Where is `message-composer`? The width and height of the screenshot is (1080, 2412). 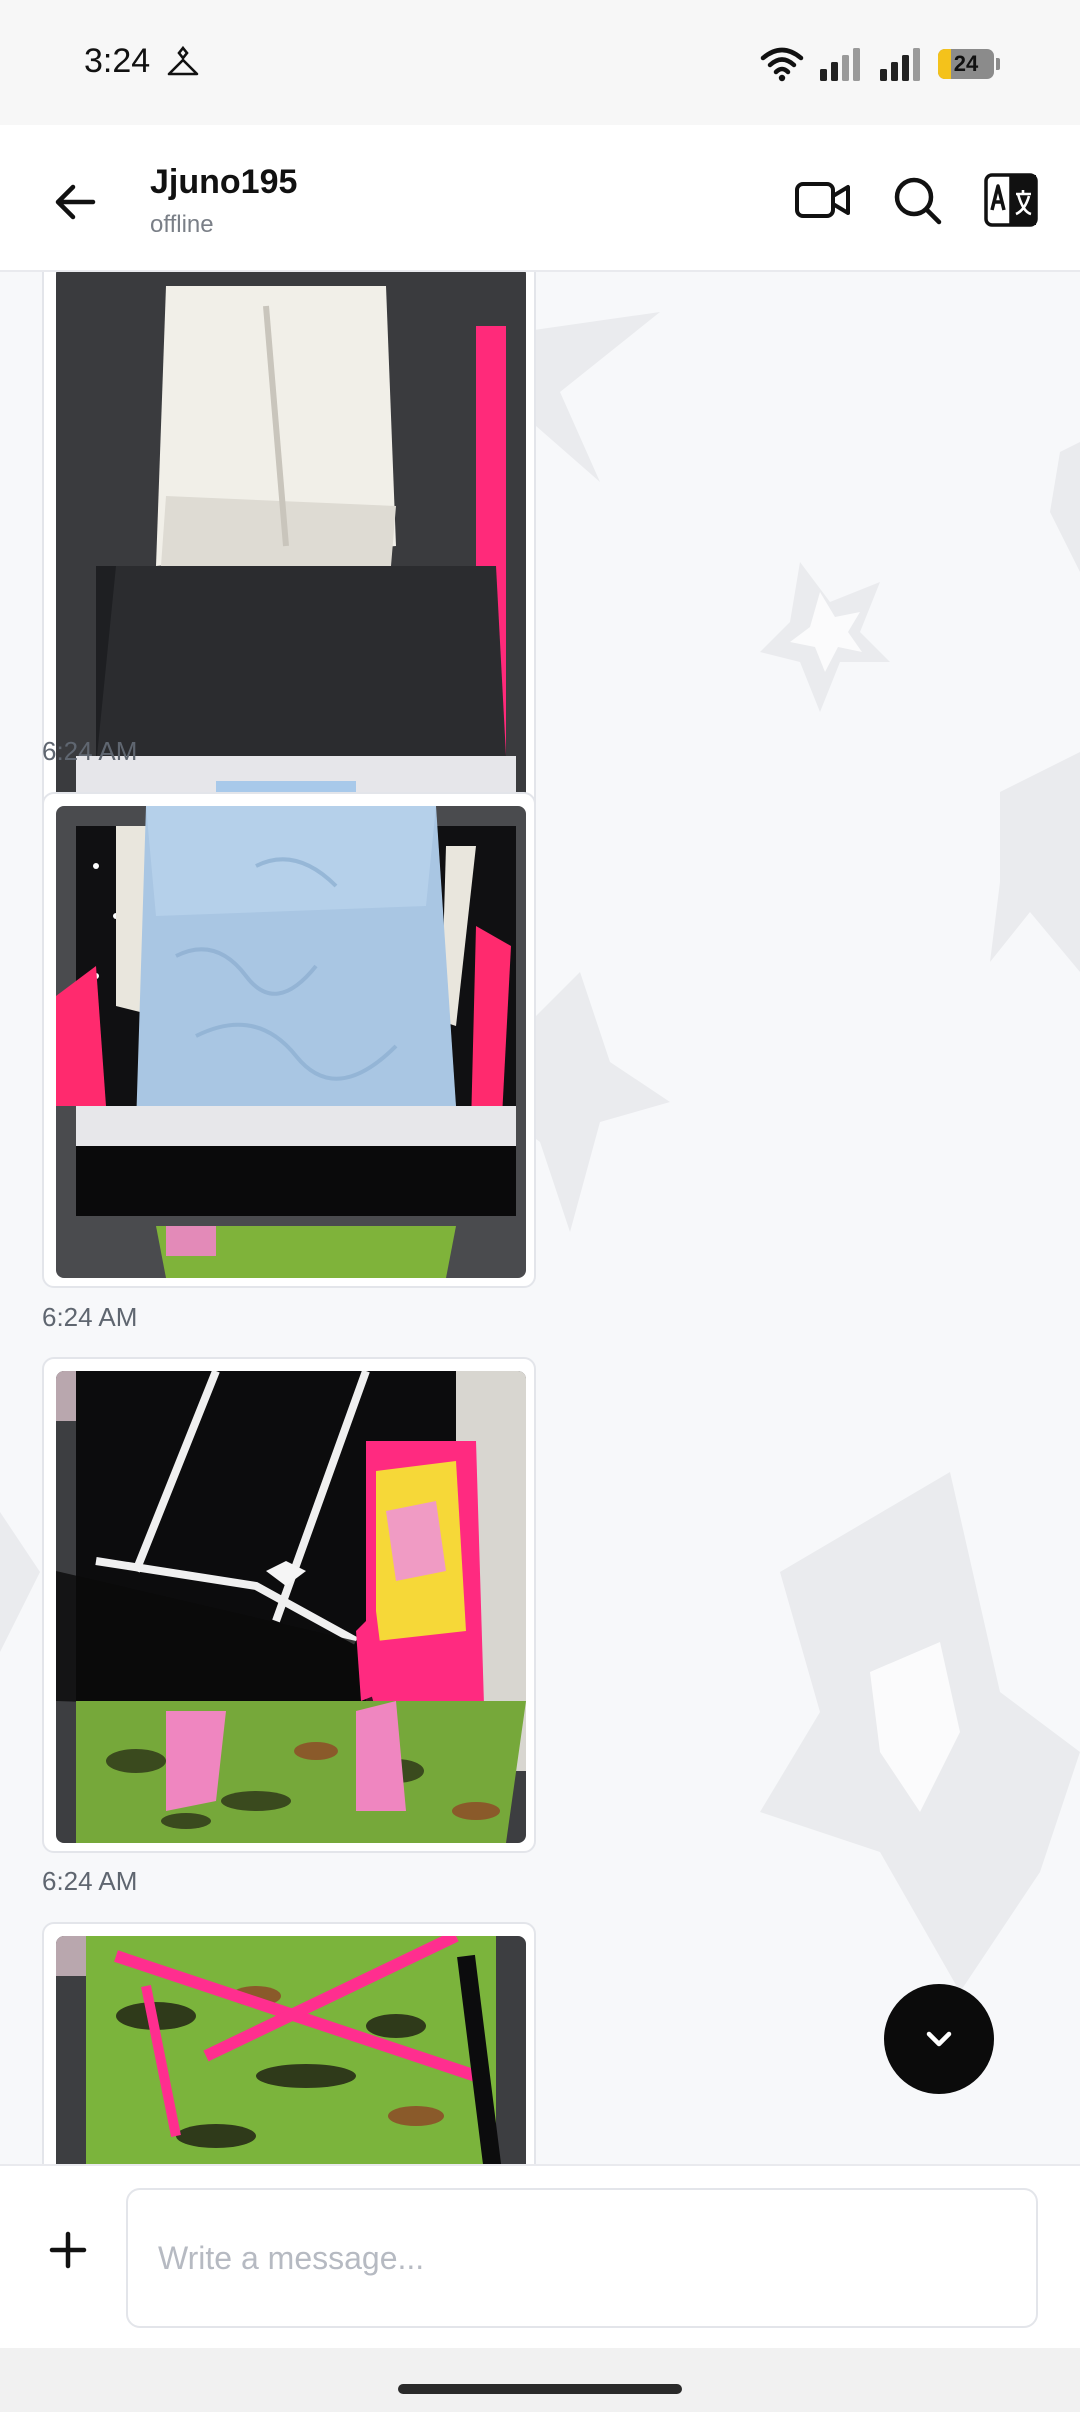 message-composer is located at coordinates (540, 2257).